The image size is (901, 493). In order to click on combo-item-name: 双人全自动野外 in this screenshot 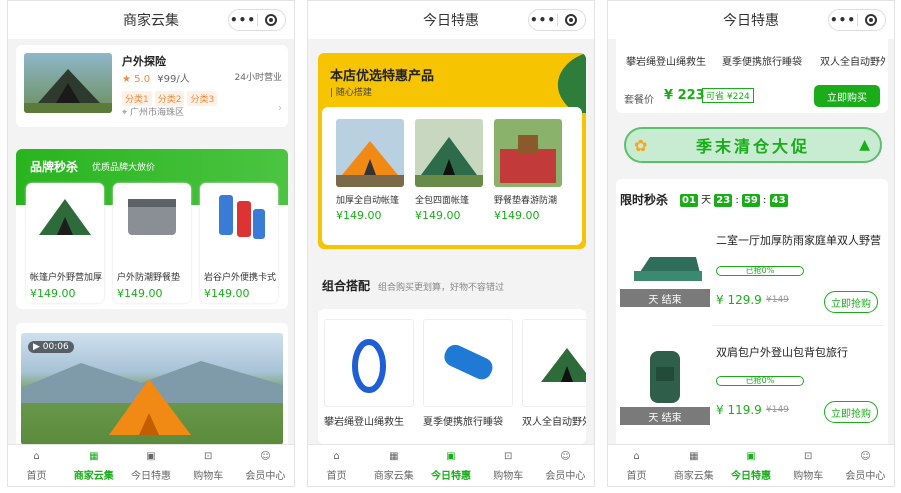, I will do `click(853, 62)`.